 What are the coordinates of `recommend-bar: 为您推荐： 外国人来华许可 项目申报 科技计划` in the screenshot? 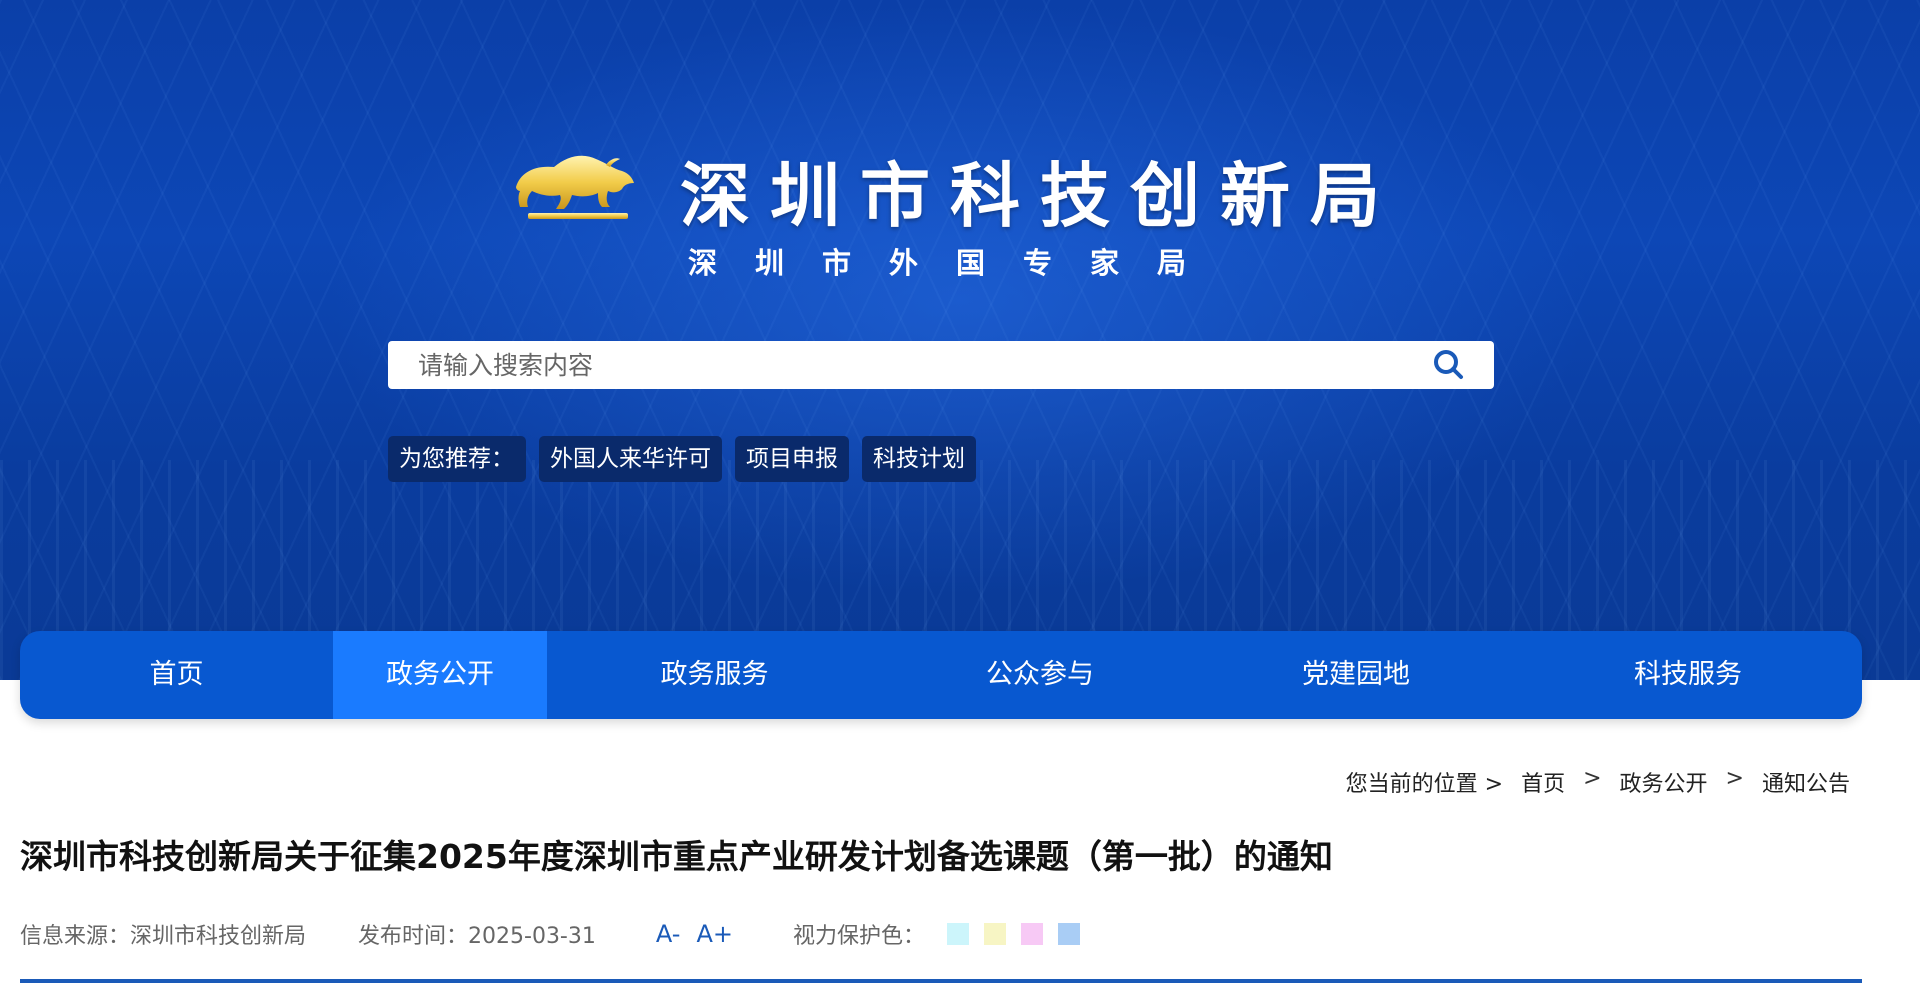 It's located at (682, 459).